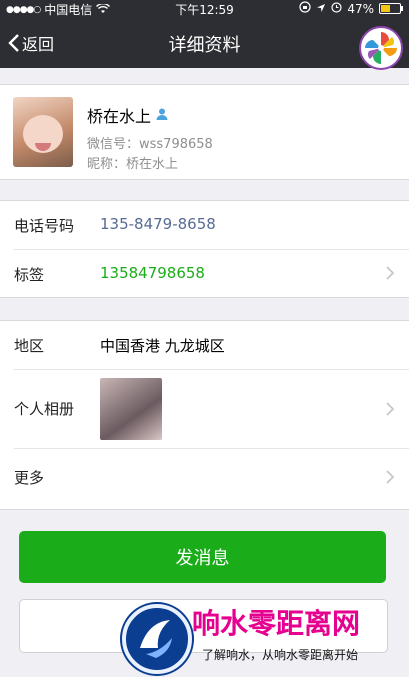  Describe the element at coordinates (157, 639) in the screenshot. I see `watermark-logo-icon` at that location.